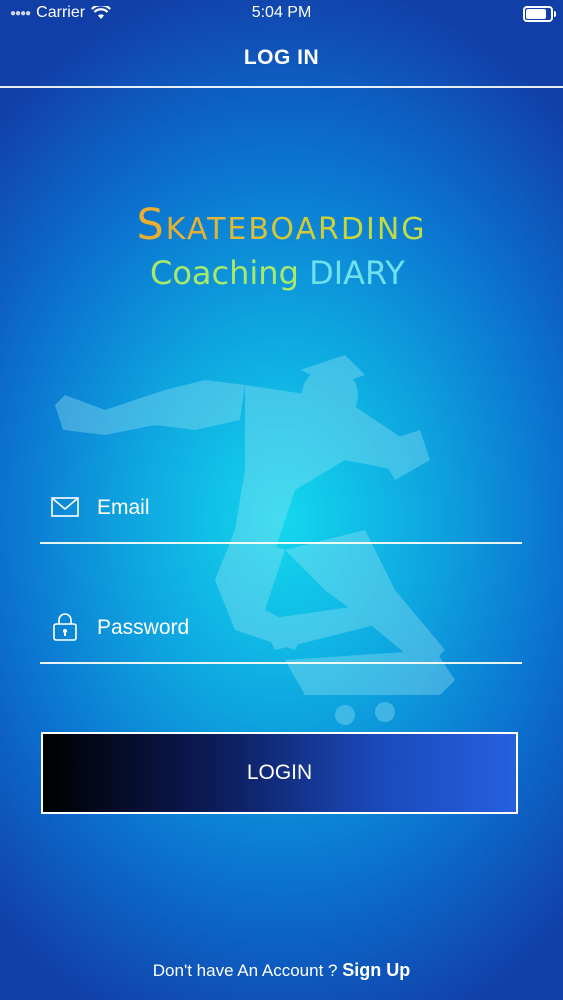  I want to click on email-field, so click(281, 513).